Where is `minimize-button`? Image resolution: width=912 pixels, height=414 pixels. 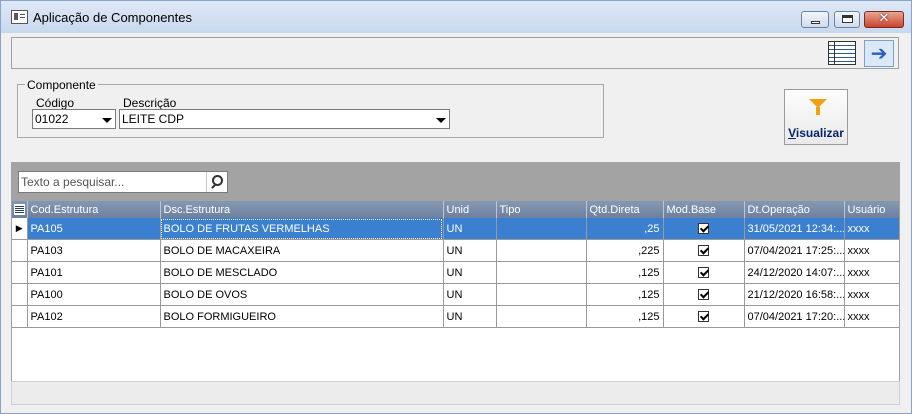 minimize-button is located at coordinates (815, 19).